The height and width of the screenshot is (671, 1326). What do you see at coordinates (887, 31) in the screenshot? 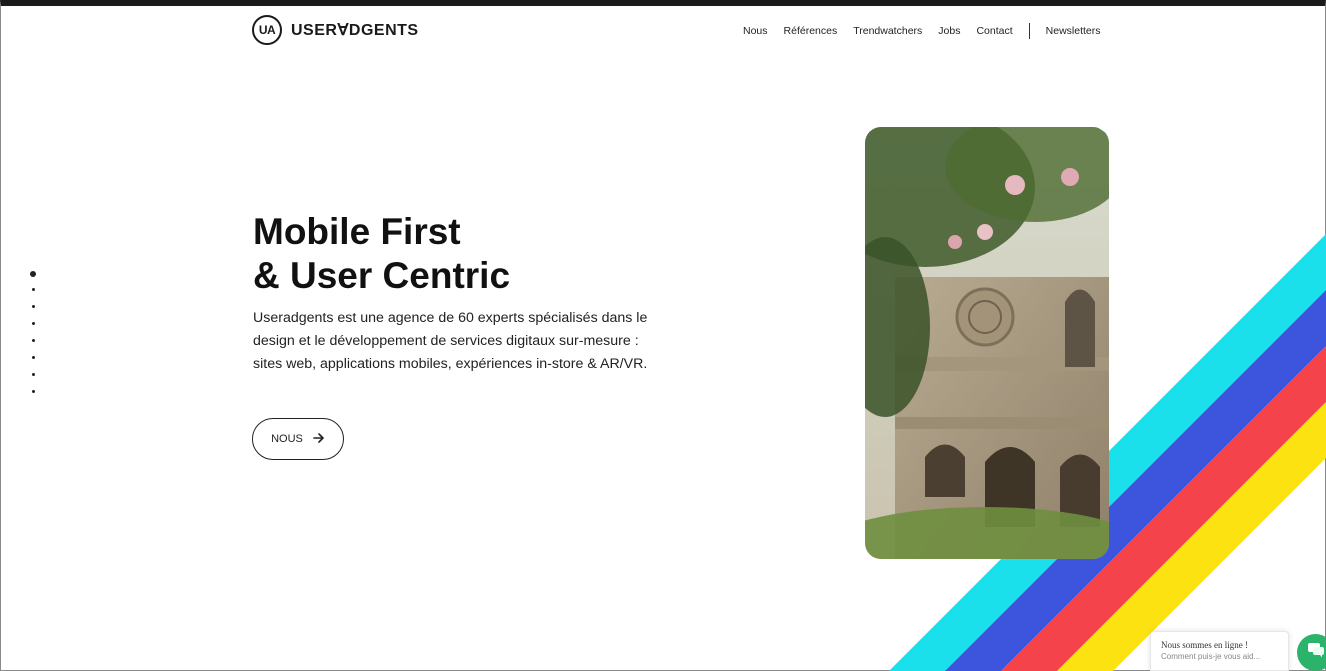
I see `nav-trendwatchers: Trendwatchers` at bounding box center [887, 31].